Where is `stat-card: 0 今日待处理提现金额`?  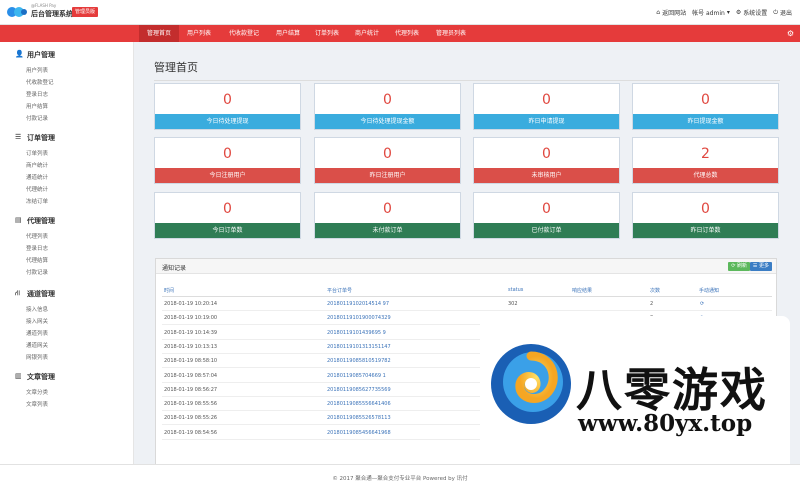 stat-card: 0 今日待处理提现金额 is located at coordinates (387, 106).